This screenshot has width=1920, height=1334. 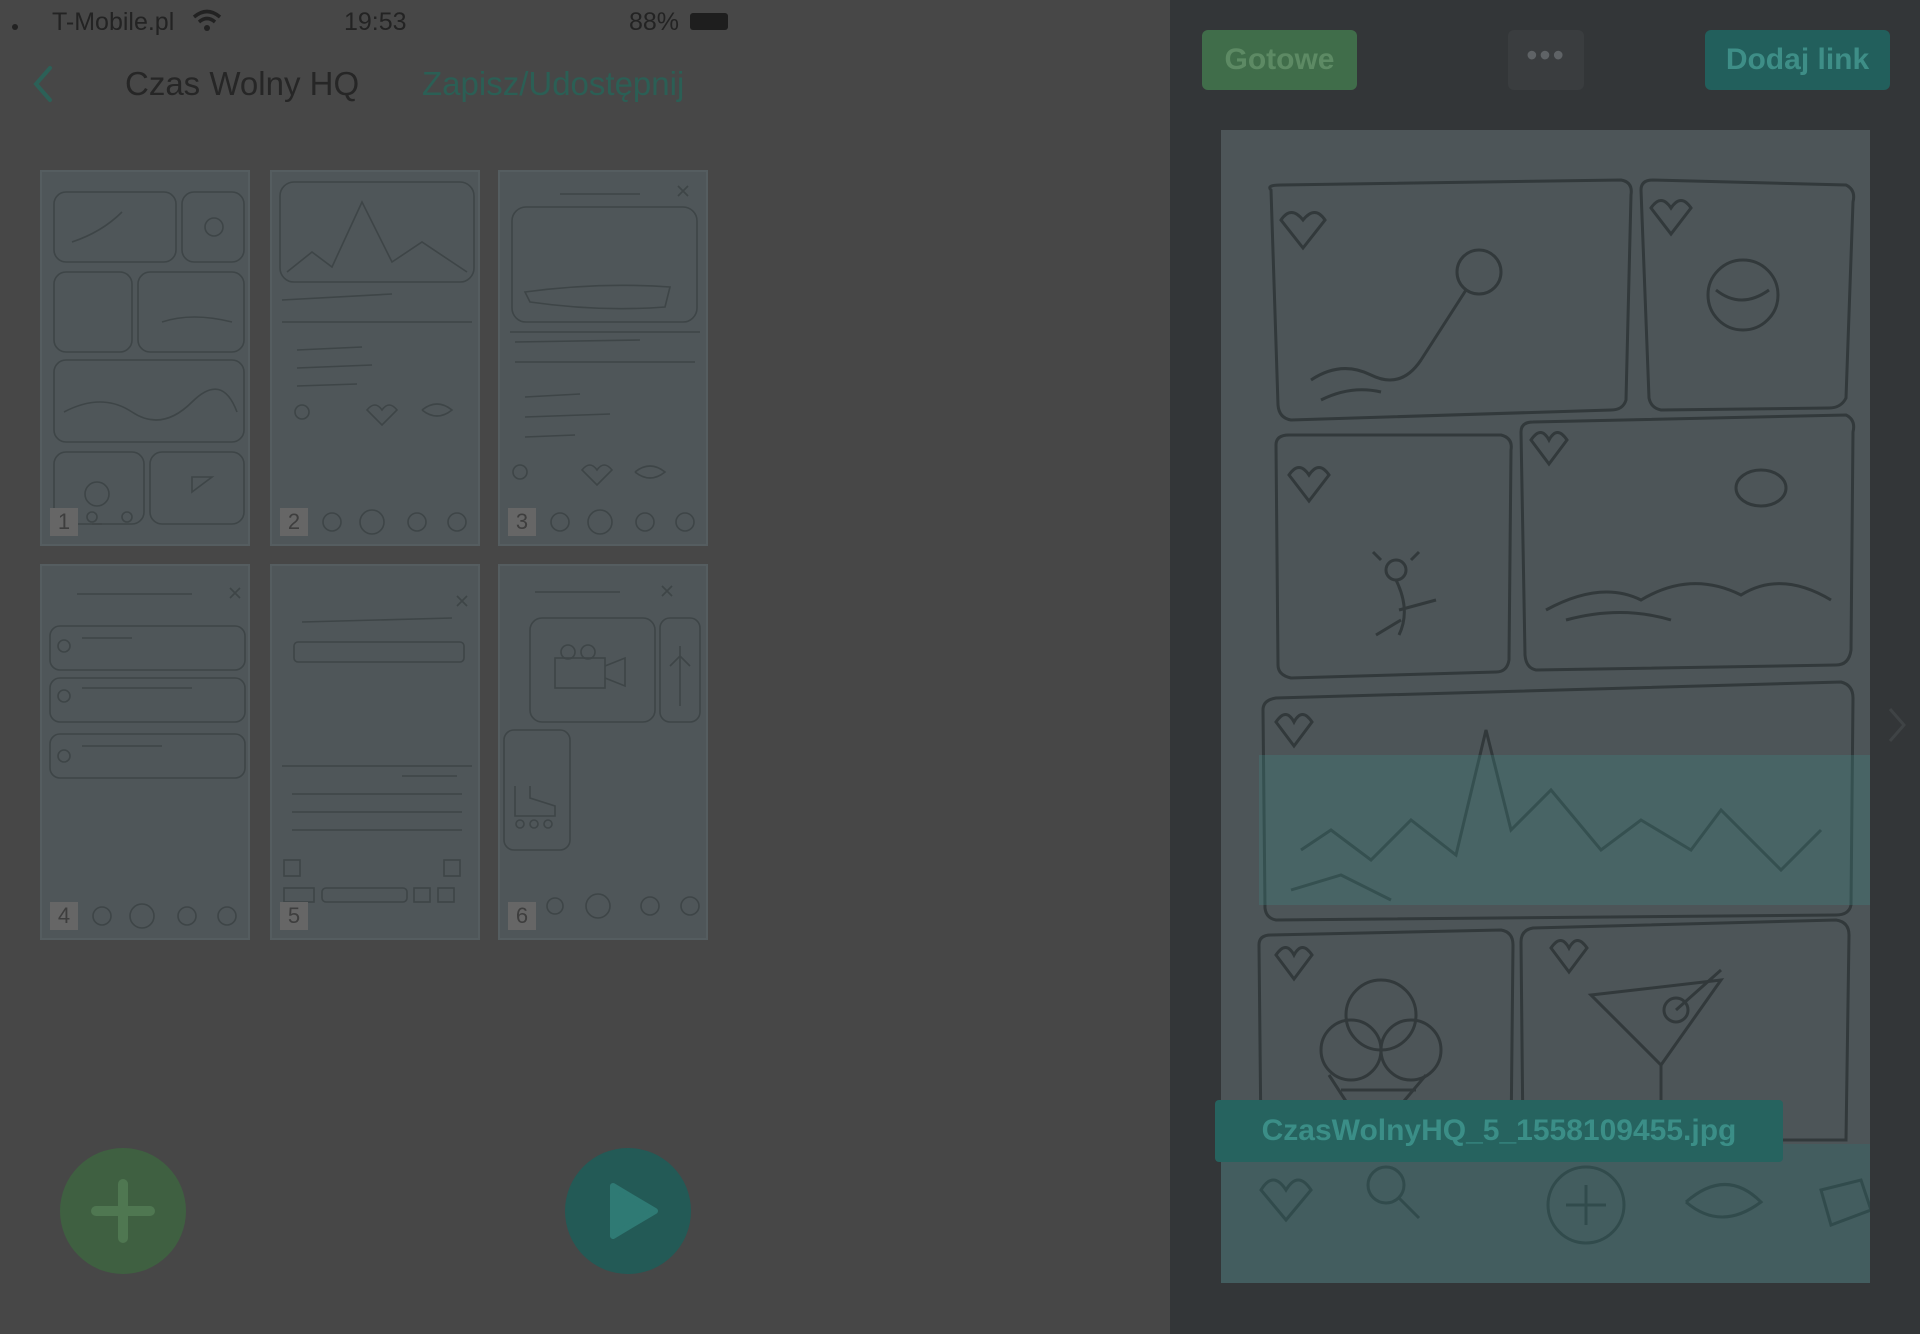 What do you see at coordinates (1546, 60) in the screenshot?
I see `more-options-button: •••` at bounding box center [1546, 60].